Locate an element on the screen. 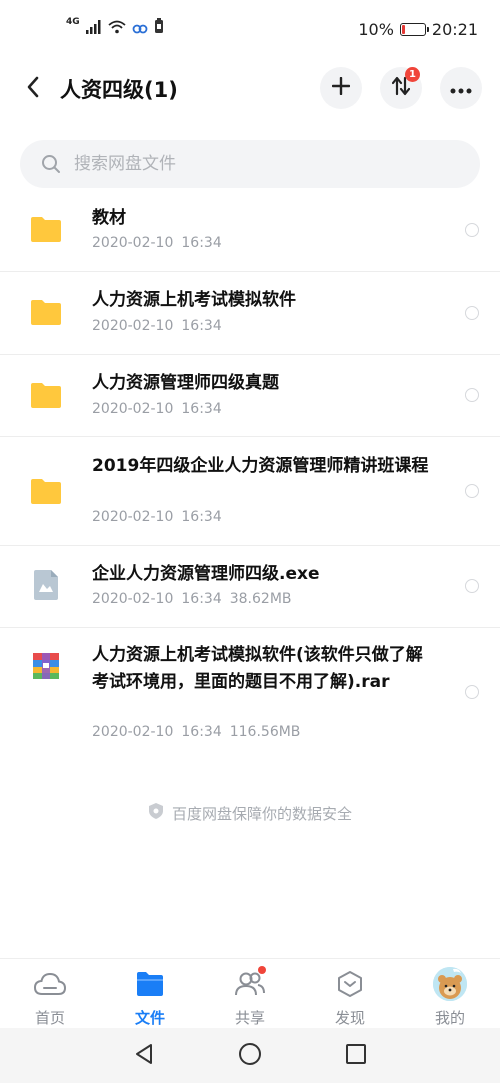  tab-label: 我的 is located at coordinates (449, 1018).